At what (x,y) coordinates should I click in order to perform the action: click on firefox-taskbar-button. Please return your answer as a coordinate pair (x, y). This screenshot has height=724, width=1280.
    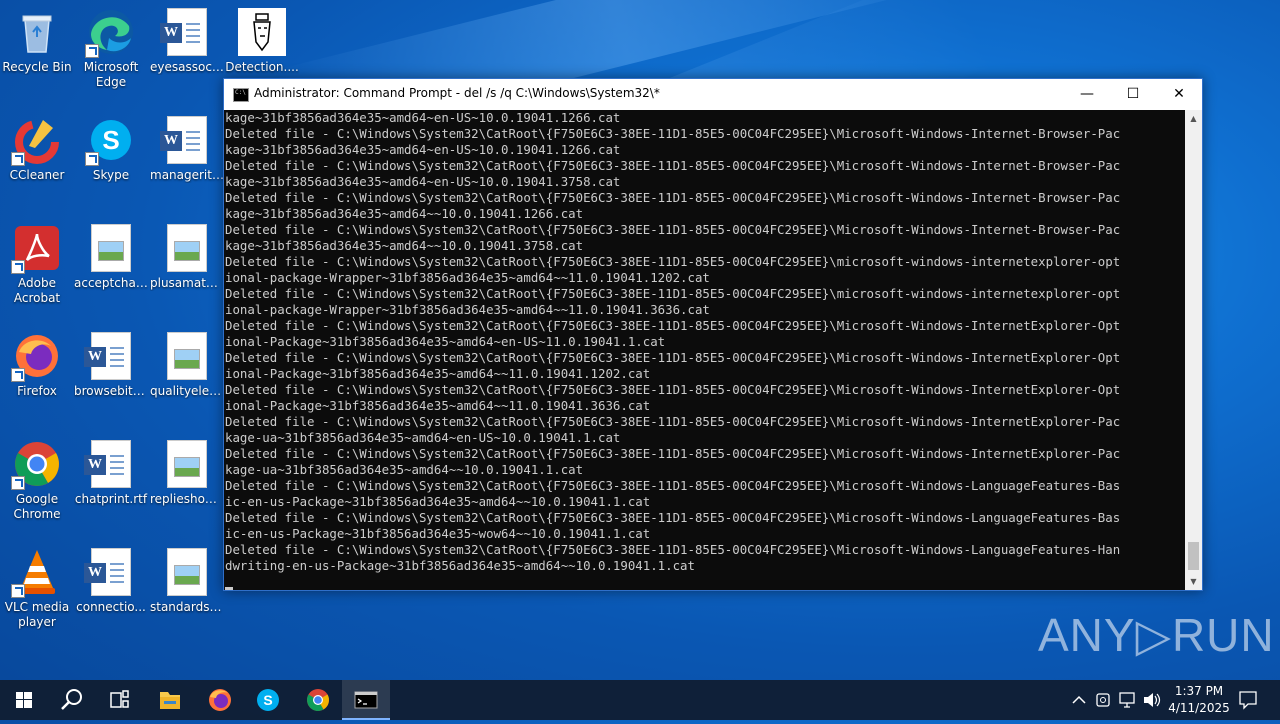
    Looking at the image, I should click on (220, 700).